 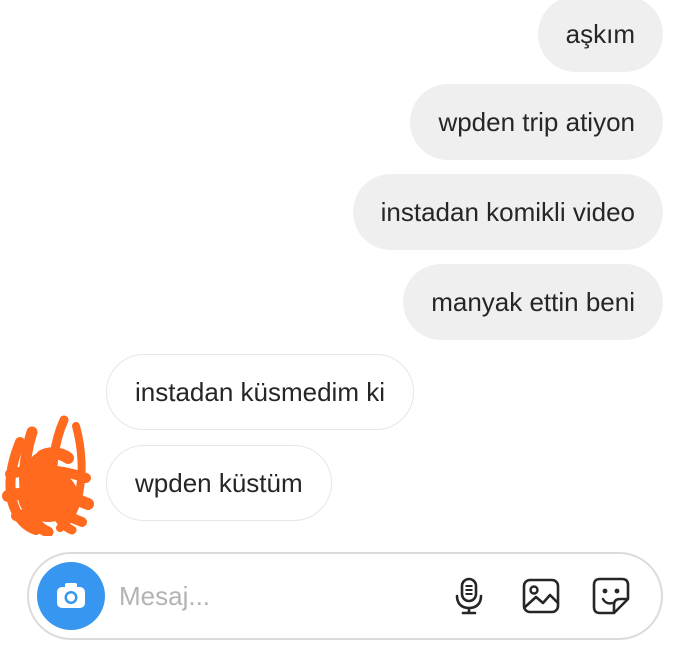 I want to click on message-text: wpden trip atiyon, so click(x=536, y=122).